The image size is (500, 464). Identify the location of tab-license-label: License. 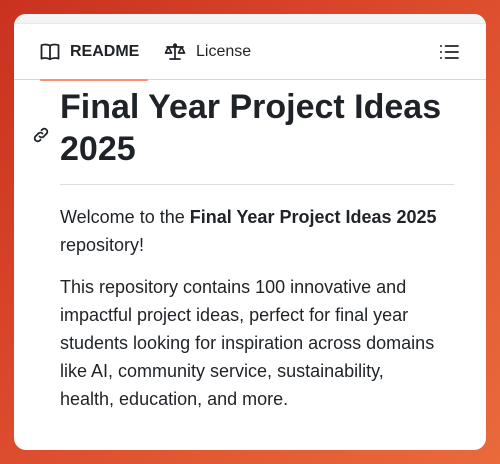
(224, 51).